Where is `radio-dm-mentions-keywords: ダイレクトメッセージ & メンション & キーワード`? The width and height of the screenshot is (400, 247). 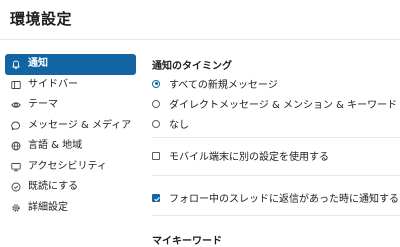
radio-dm-mentions-keywords: ダイレクトメッセージ & メンション & キーワード is located at coordinates (274, 103).